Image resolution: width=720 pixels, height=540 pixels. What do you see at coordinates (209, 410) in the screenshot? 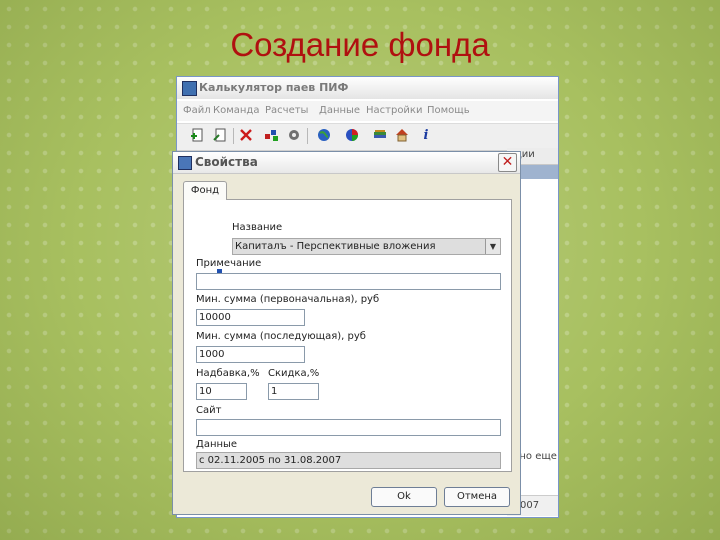
I see `site-label: Сайт` at bounding box center [209, 410].